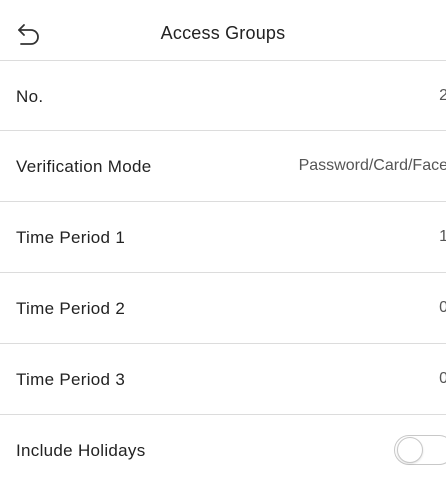  Describe the element at coordinates (81, 450) in the screenshot. I see `row-label: Include Holidays` at that location.